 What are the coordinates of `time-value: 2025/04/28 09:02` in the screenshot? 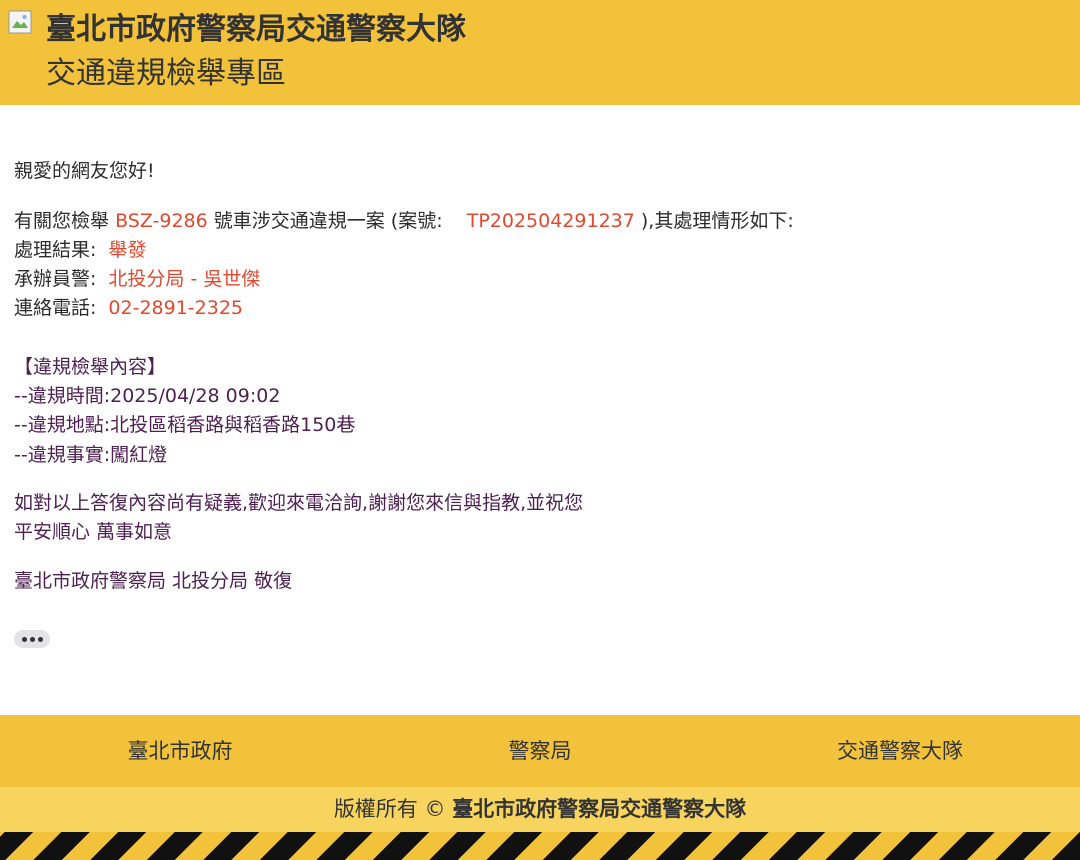 It's located at (195, 396).